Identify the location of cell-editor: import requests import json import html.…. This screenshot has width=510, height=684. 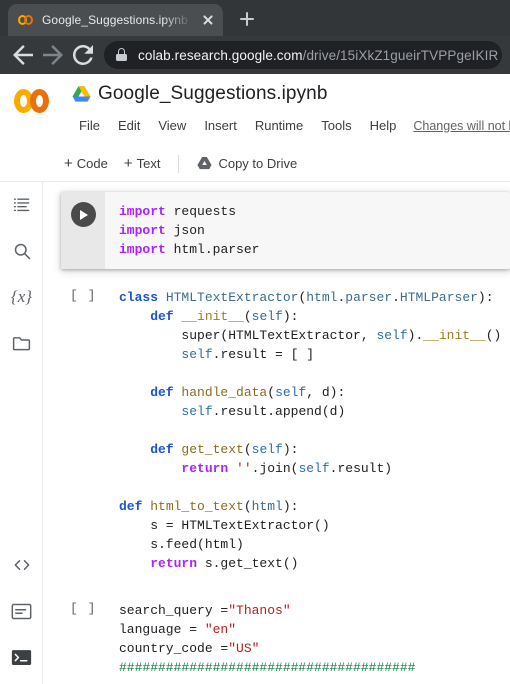
(307, 230).